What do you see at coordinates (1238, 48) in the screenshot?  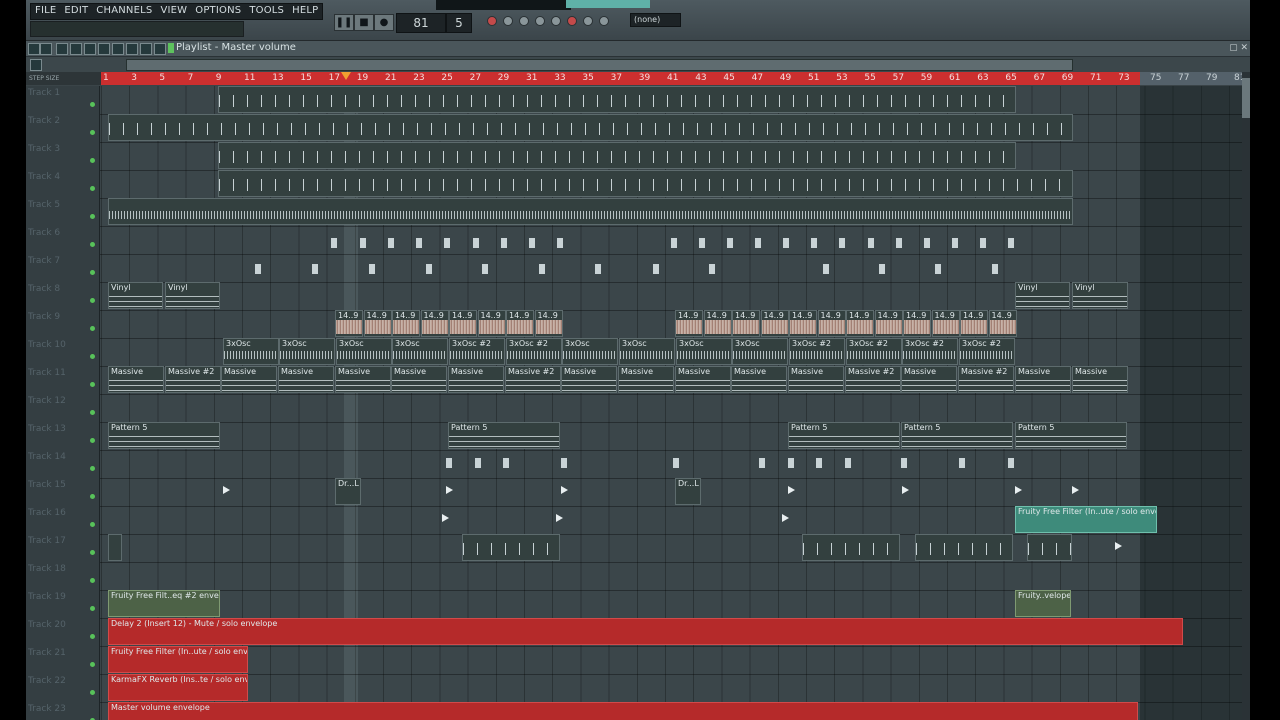 I see `window-buttons: ▢ ✕` at bounding box center [1238, 48].